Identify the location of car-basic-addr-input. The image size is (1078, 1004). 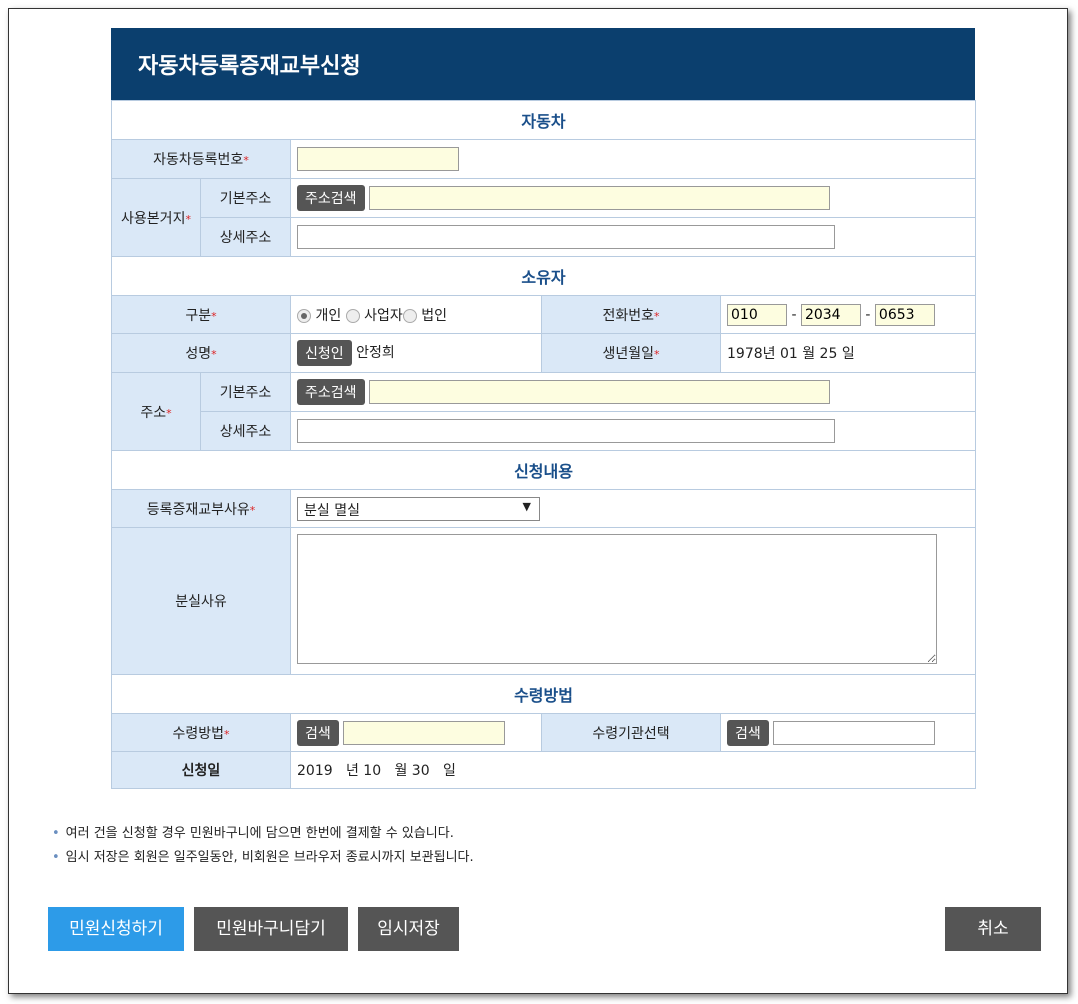
(599, 198).